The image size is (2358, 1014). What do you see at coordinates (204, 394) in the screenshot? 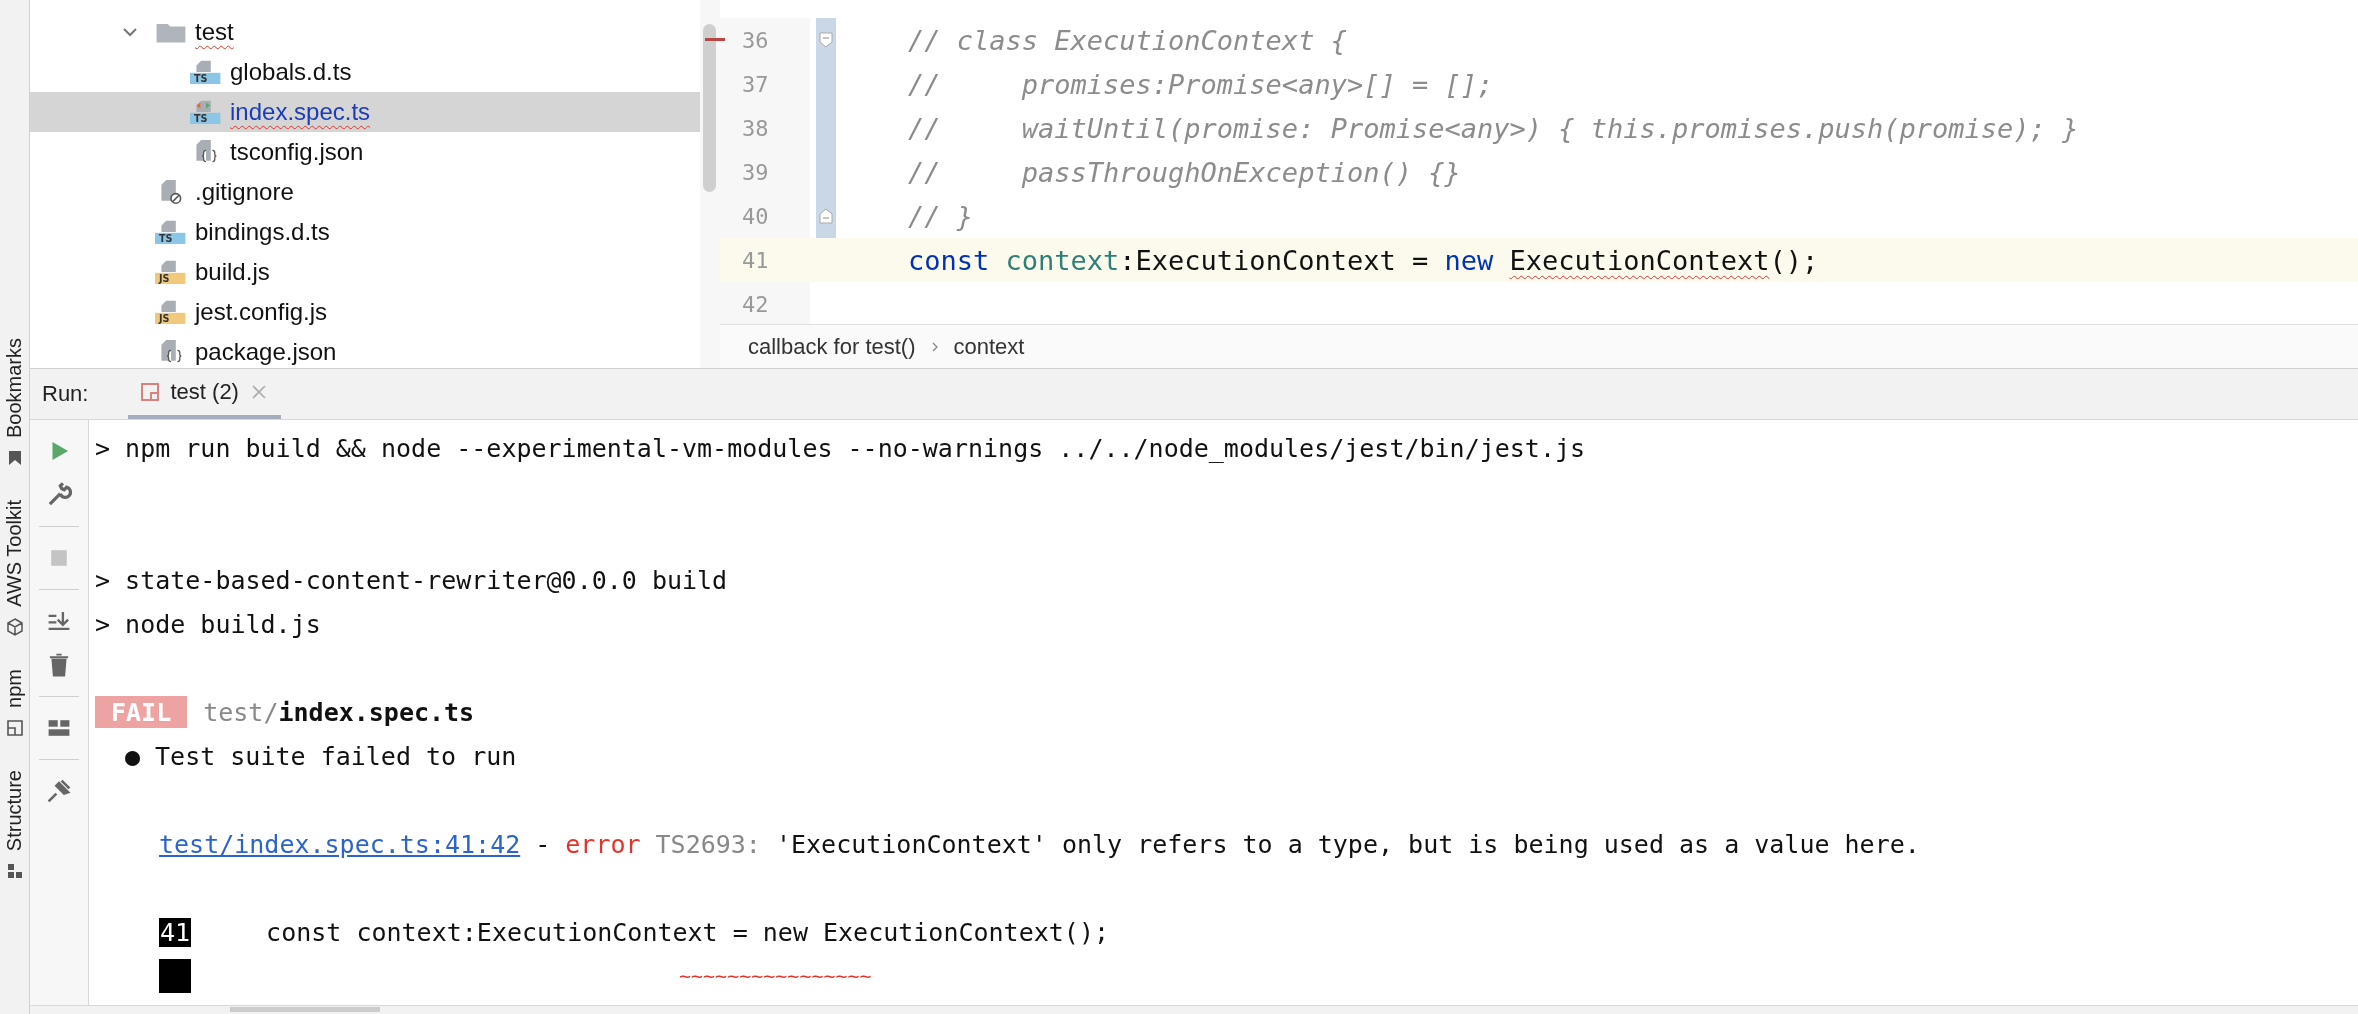
I see `run-tab: test (2)` at bounding box center [204, 394].